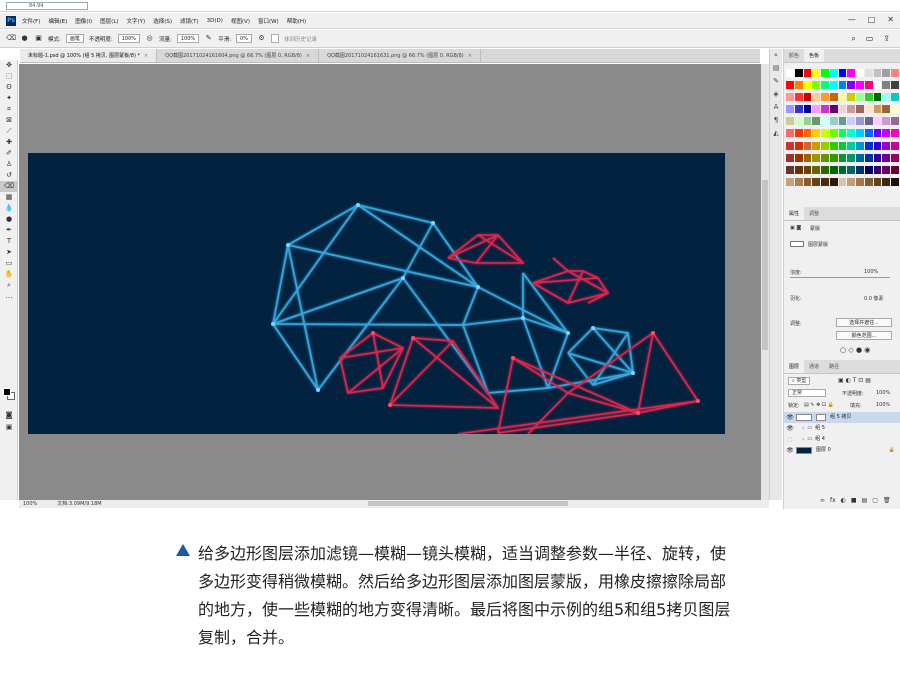 The height and width of the screenshot is (680, 900). I want to click on clone-source-icon: ◈, so click(776, 94).